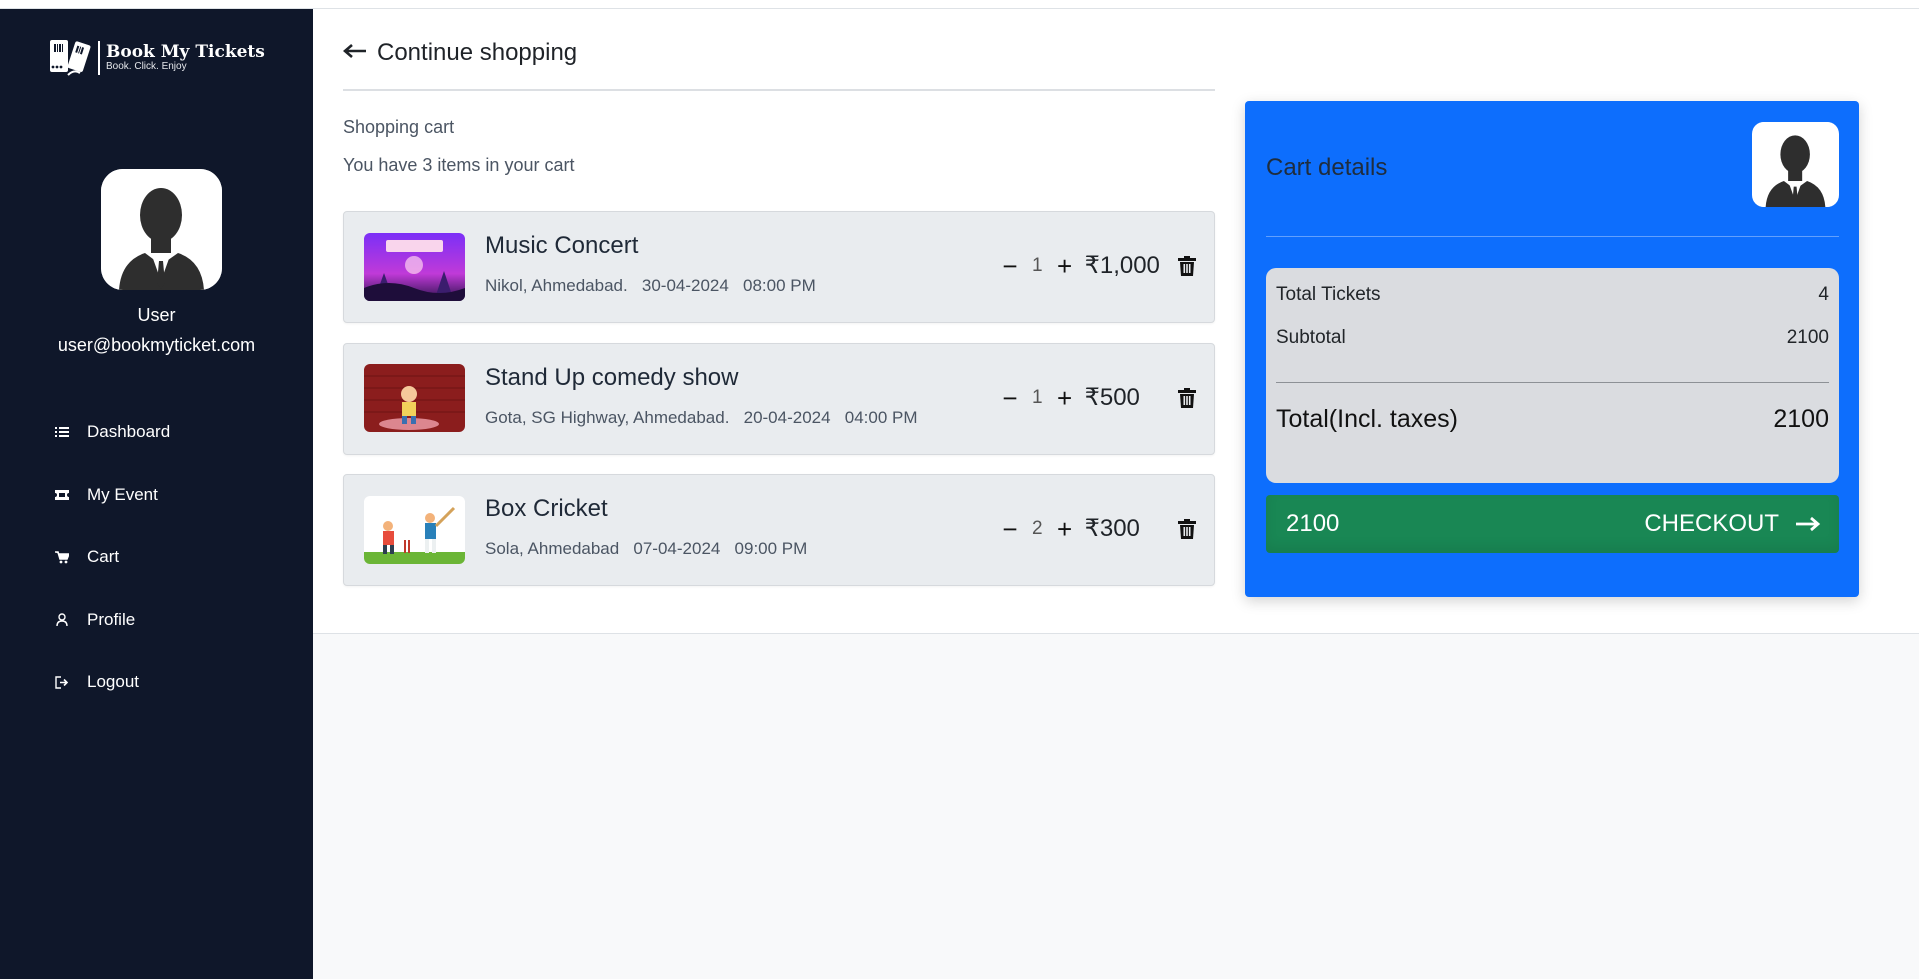  I want to click on subtotal-label: Subtotal, so click(1311, 337).